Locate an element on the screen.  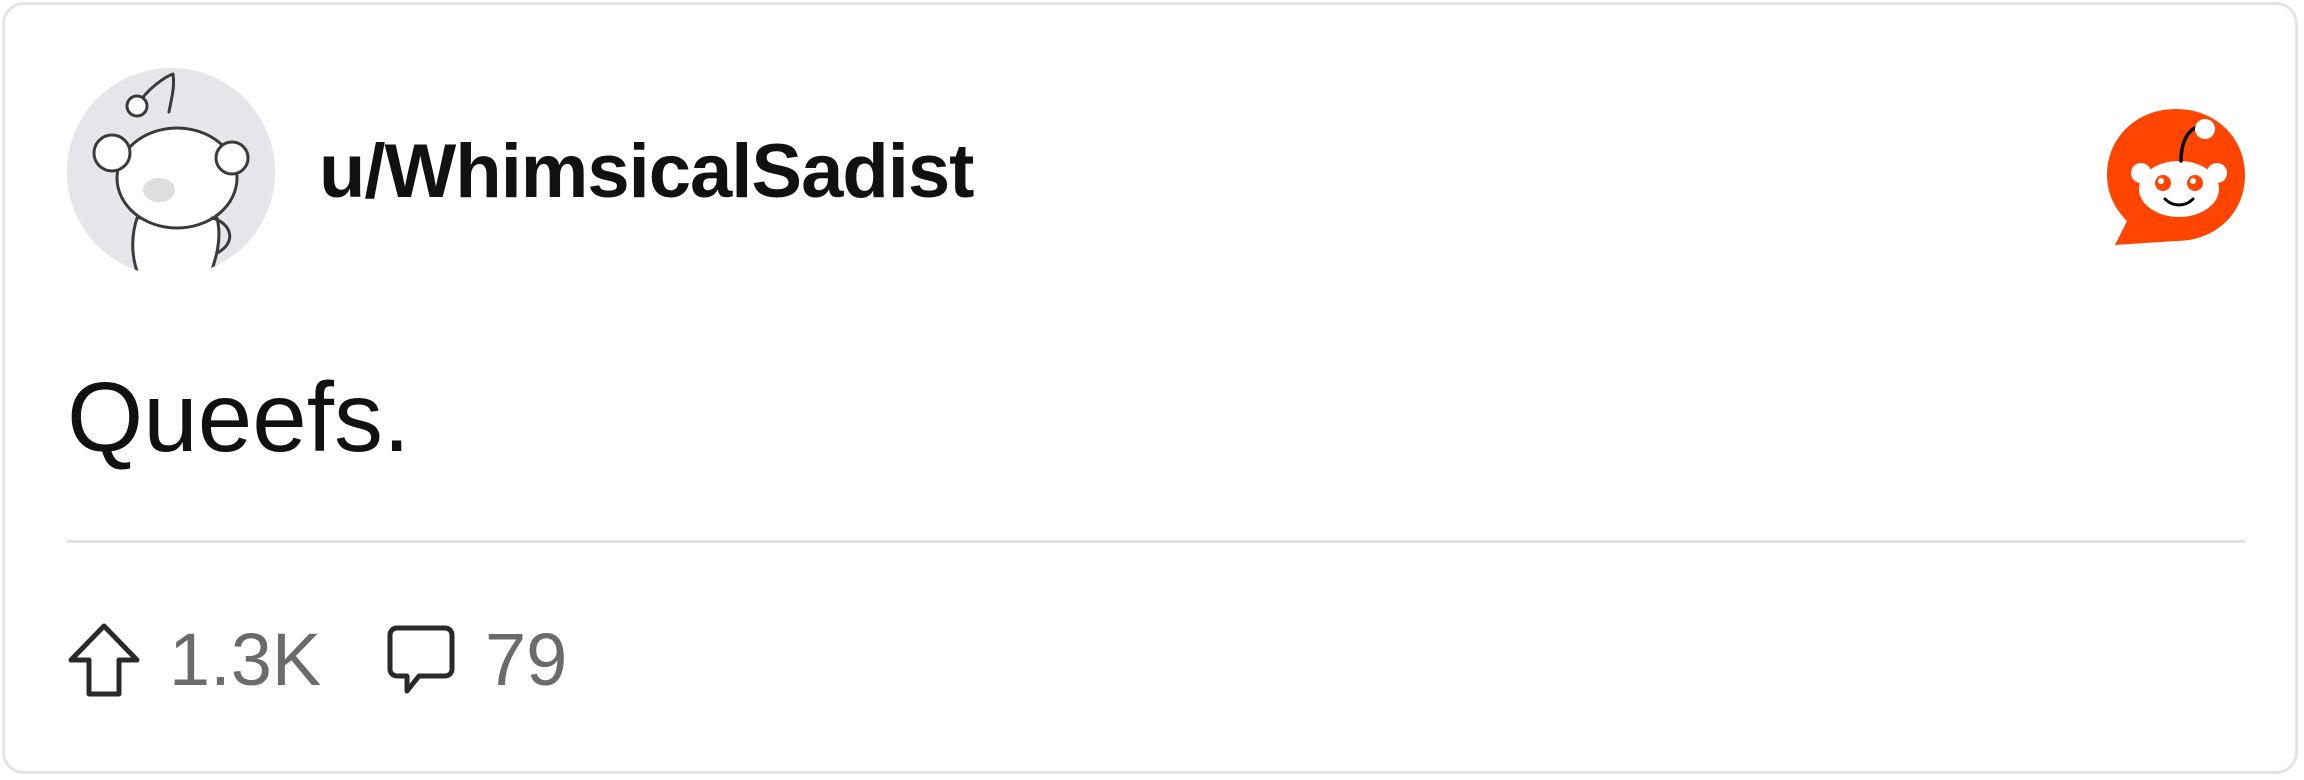
user-avatar is located at coordinates (171, 172).